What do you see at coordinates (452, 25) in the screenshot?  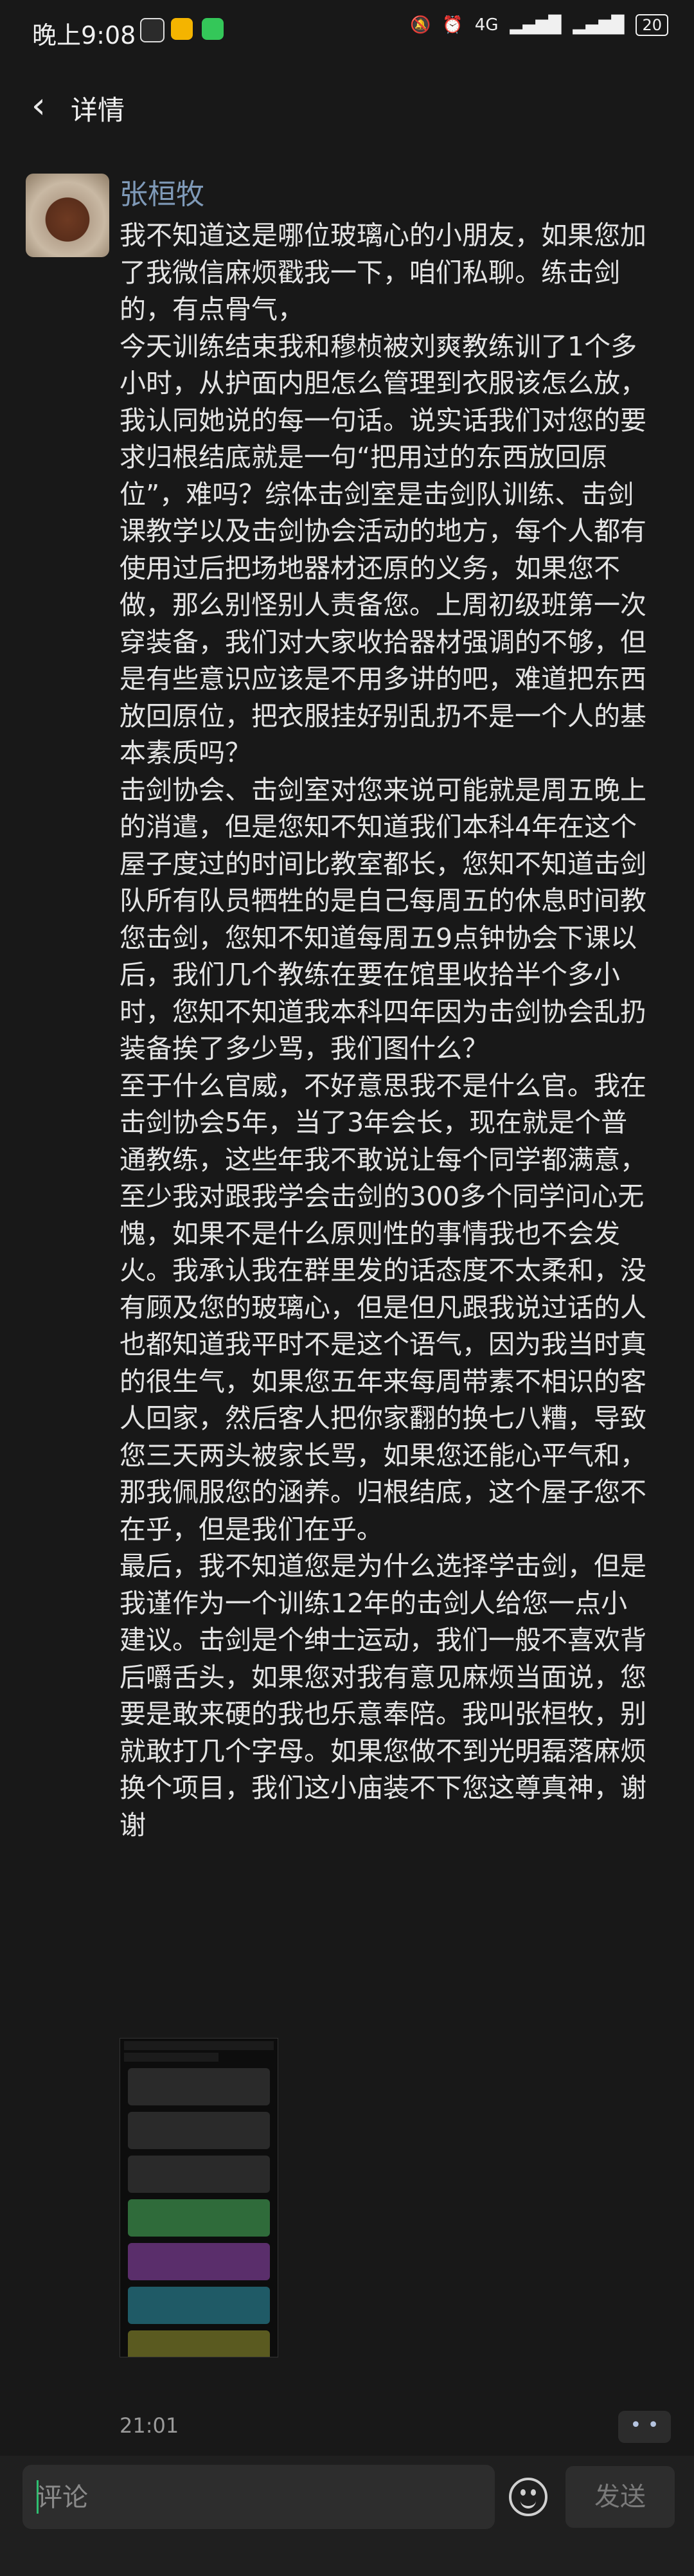 I see `alarm-icon: ⏰` at bounding box center [452, 25].